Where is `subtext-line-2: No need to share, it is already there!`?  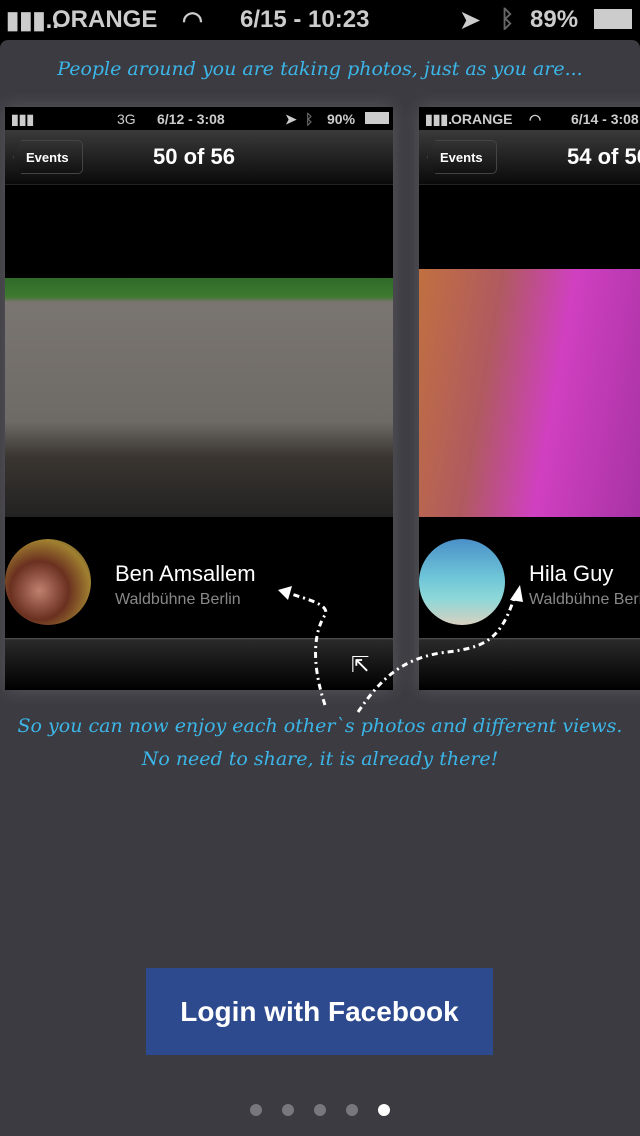 subtext-line-2: No need to share, it is already there! is located at coordinates (320, 759).